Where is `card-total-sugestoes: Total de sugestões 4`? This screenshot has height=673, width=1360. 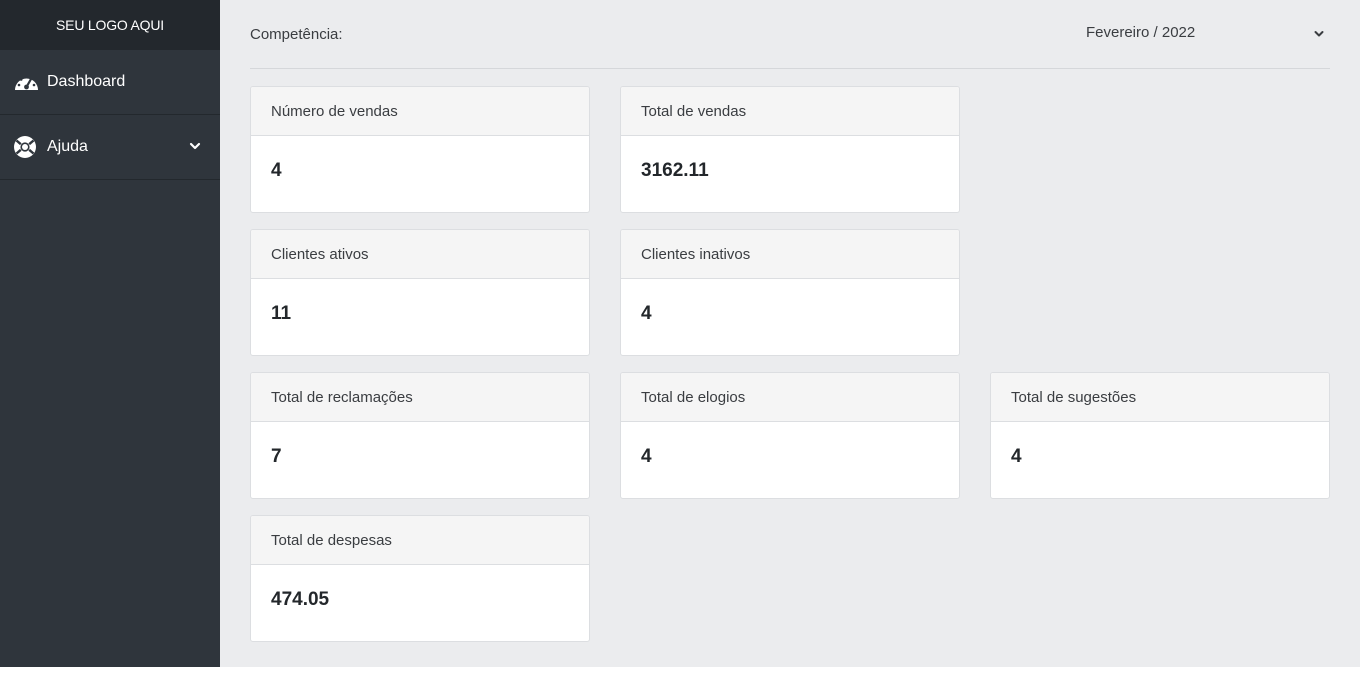 card-total-sugestoes: Total de sugestões 4 is located at coordinates (1160, 435).